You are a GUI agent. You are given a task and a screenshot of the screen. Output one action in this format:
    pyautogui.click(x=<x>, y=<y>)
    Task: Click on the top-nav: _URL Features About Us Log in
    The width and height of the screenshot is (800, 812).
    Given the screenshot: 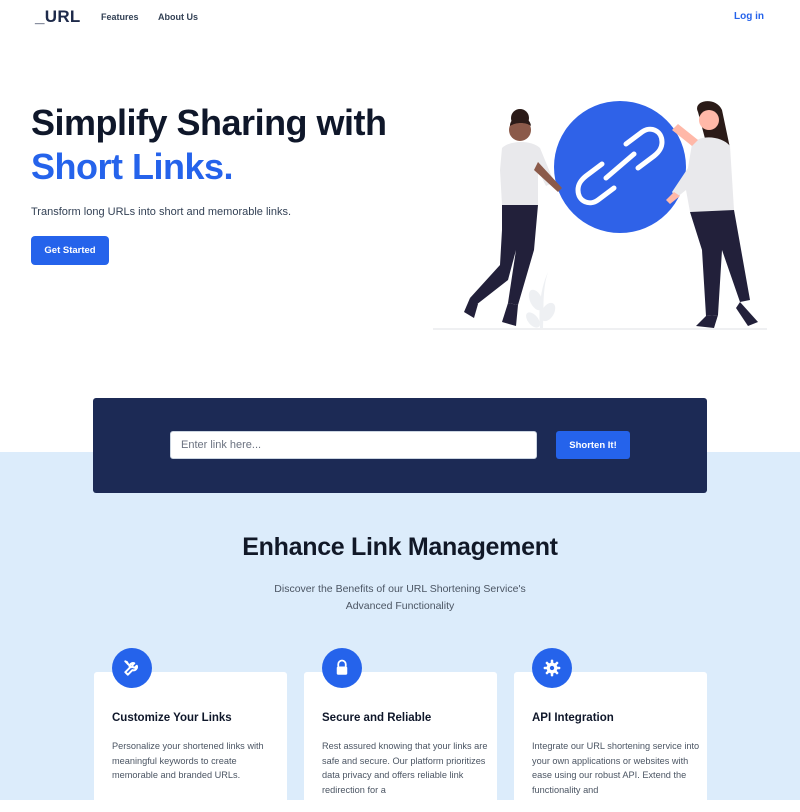 What is the action you would take?
    pyautogui.click(x=400, y=17)
    